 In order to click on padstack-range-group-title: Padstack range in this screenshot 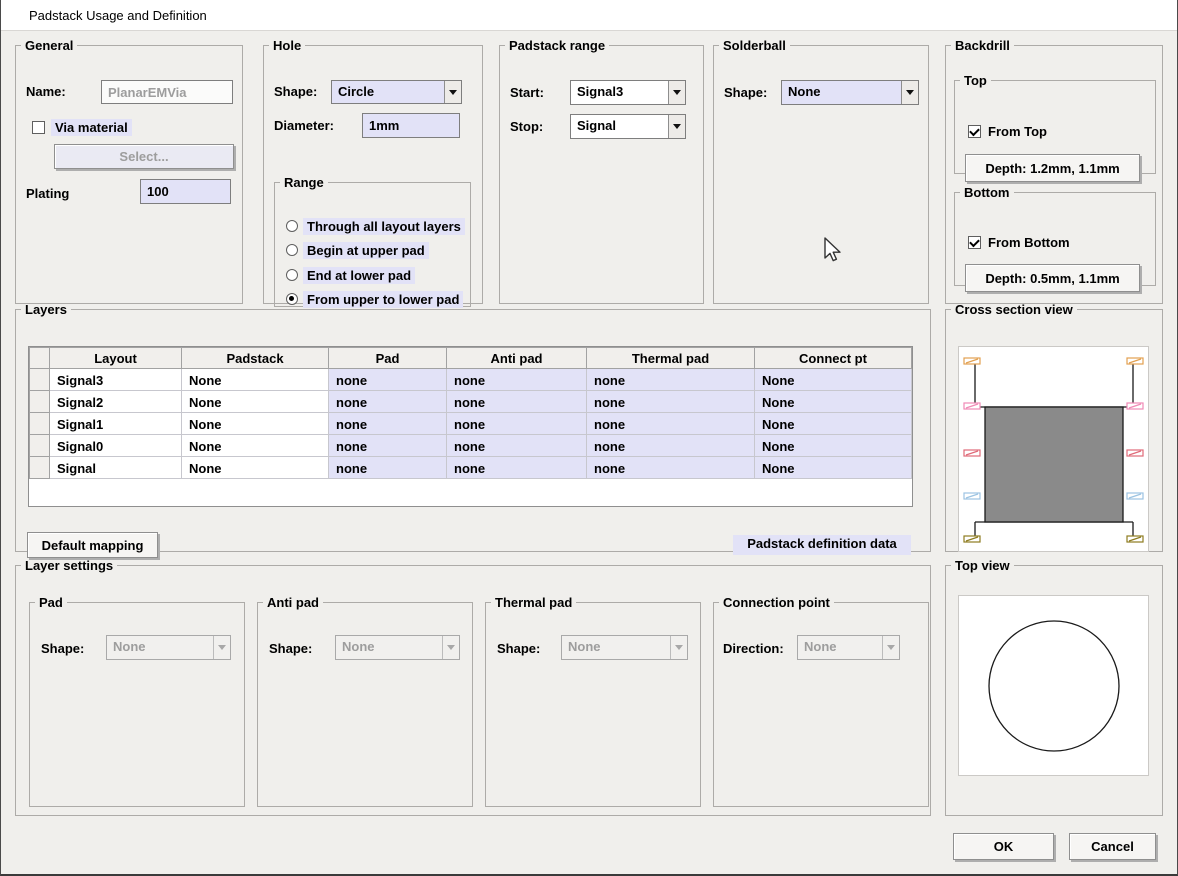, I will do `click(557, 45)`.